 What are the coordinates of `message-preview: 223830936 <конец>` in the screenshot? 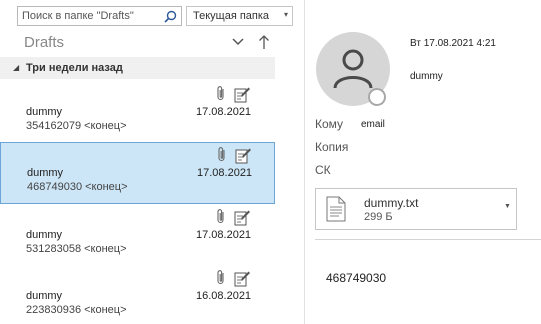 It's located at (76, 310).